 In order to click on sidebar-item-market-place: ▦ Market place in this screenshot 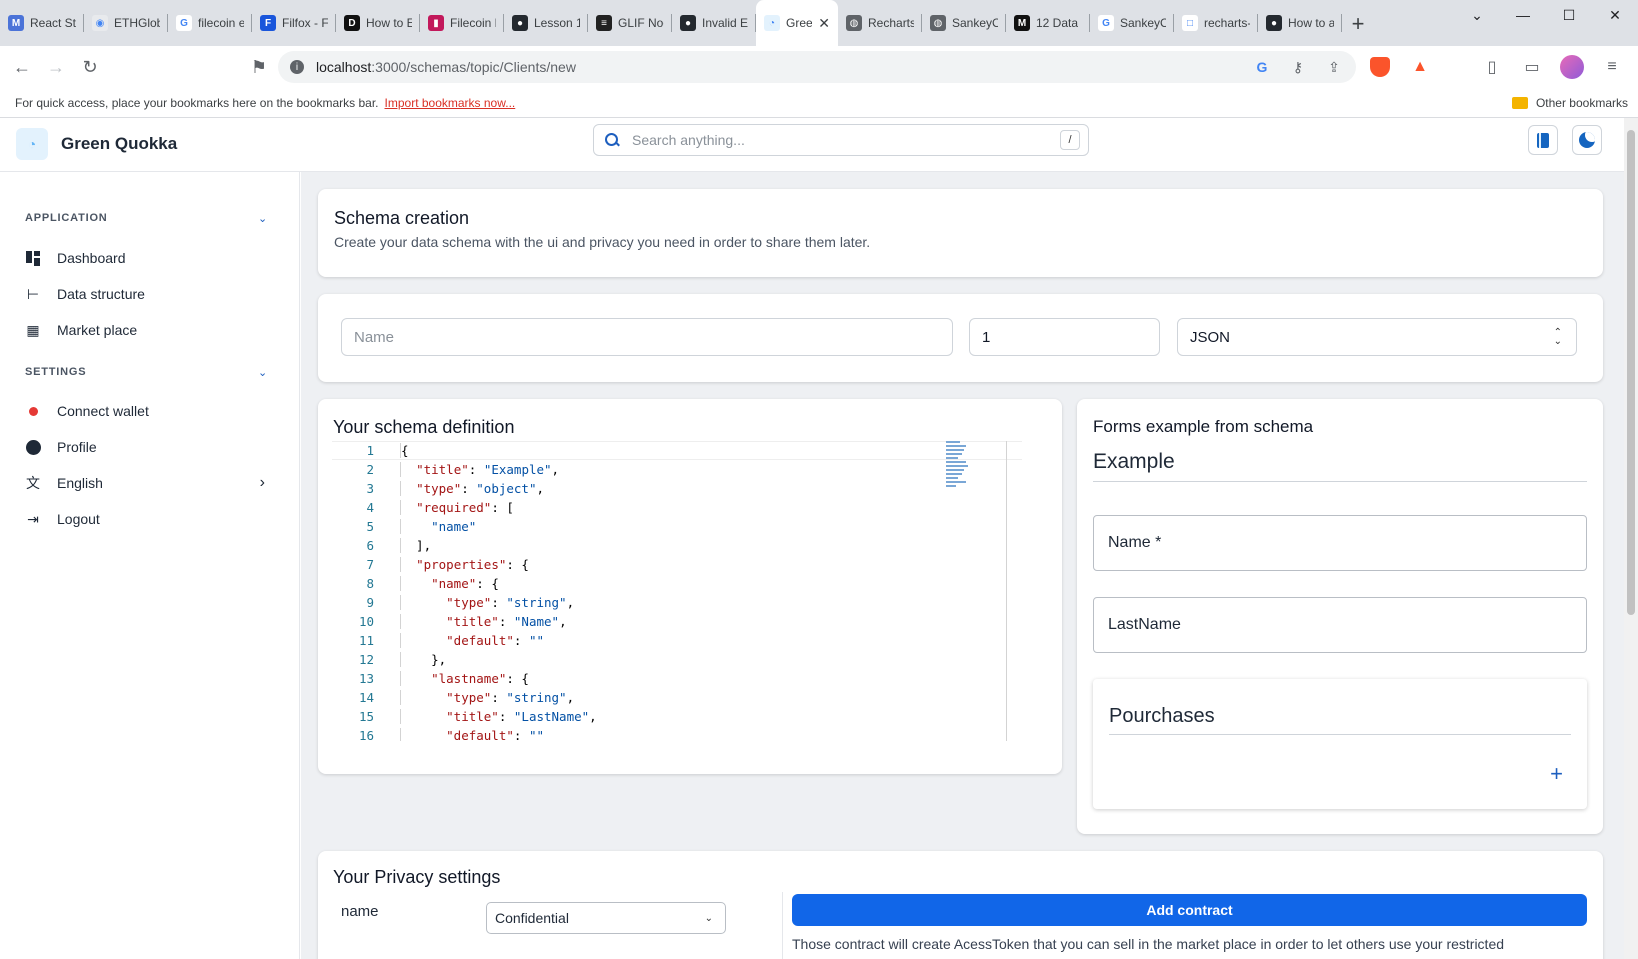, I will do `click(150, 330)`.